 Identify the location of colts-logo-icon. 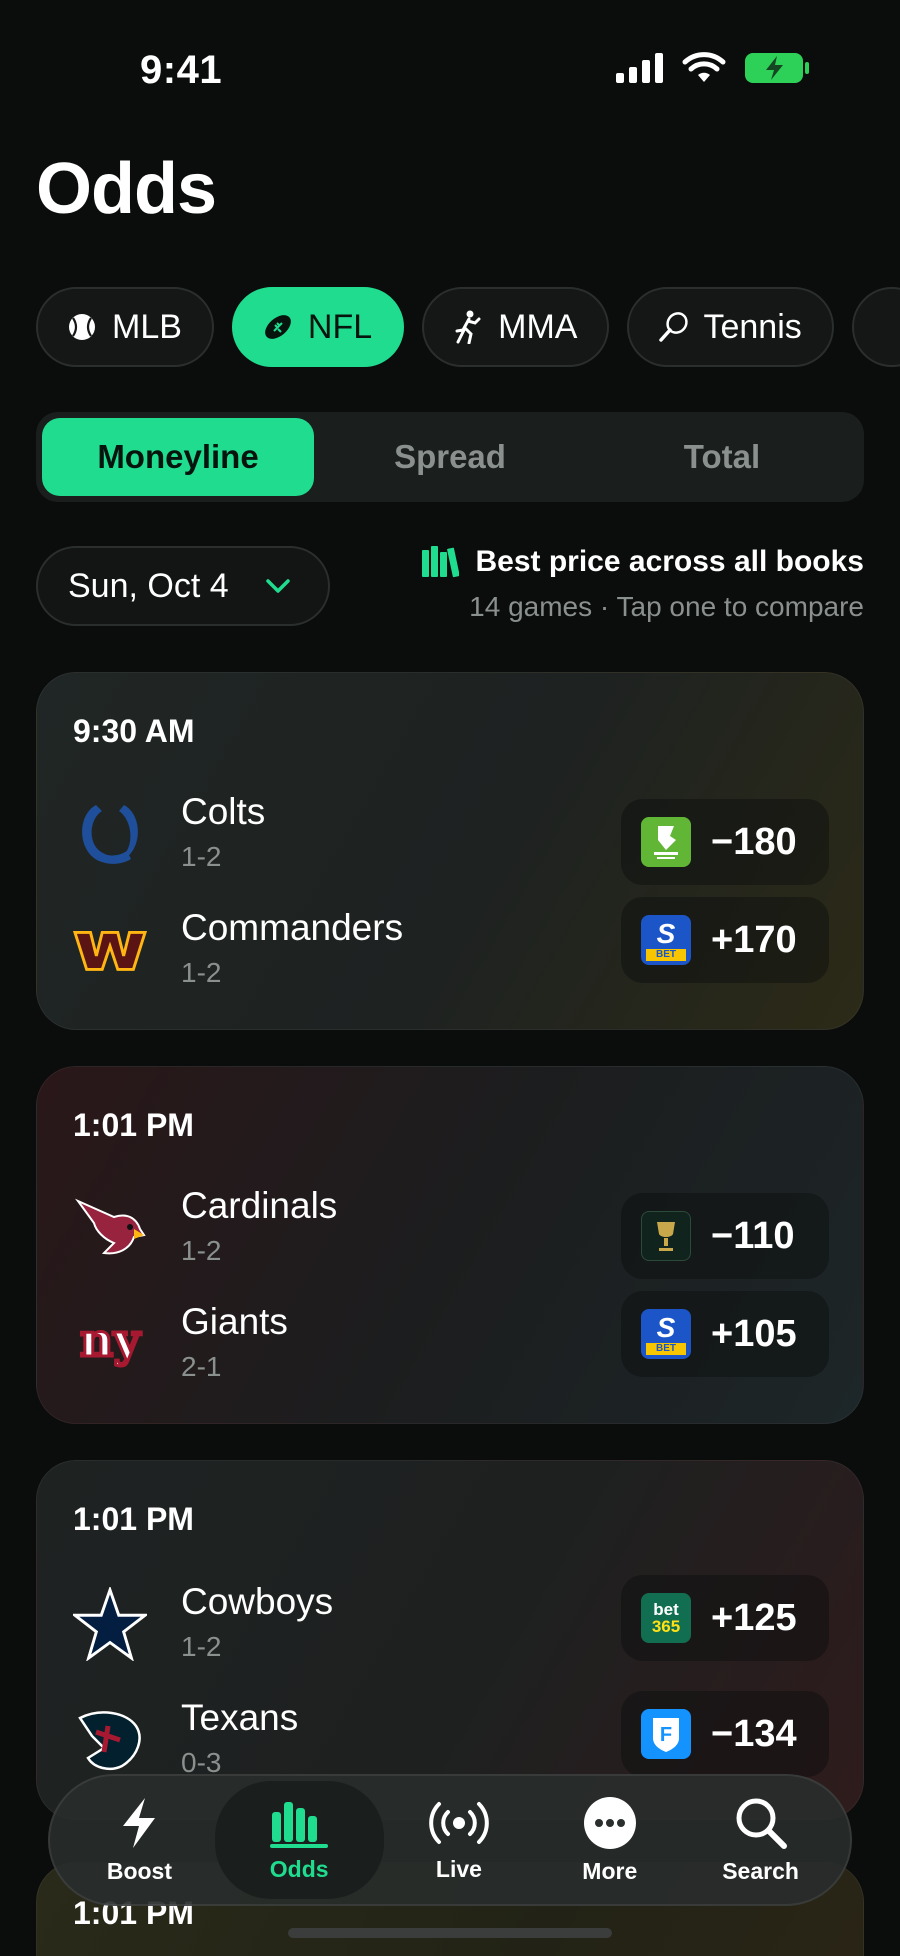
(110, 834).